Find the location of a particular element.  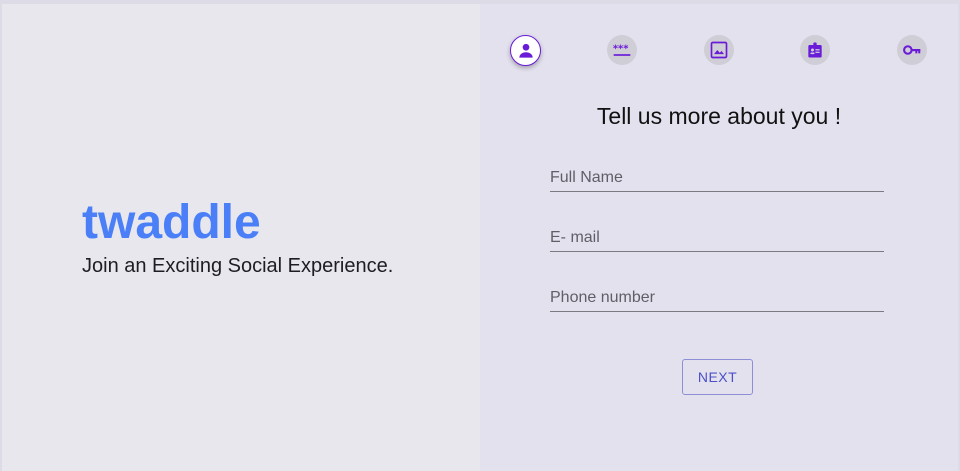

person-icon is located at coordinates (525, 50).